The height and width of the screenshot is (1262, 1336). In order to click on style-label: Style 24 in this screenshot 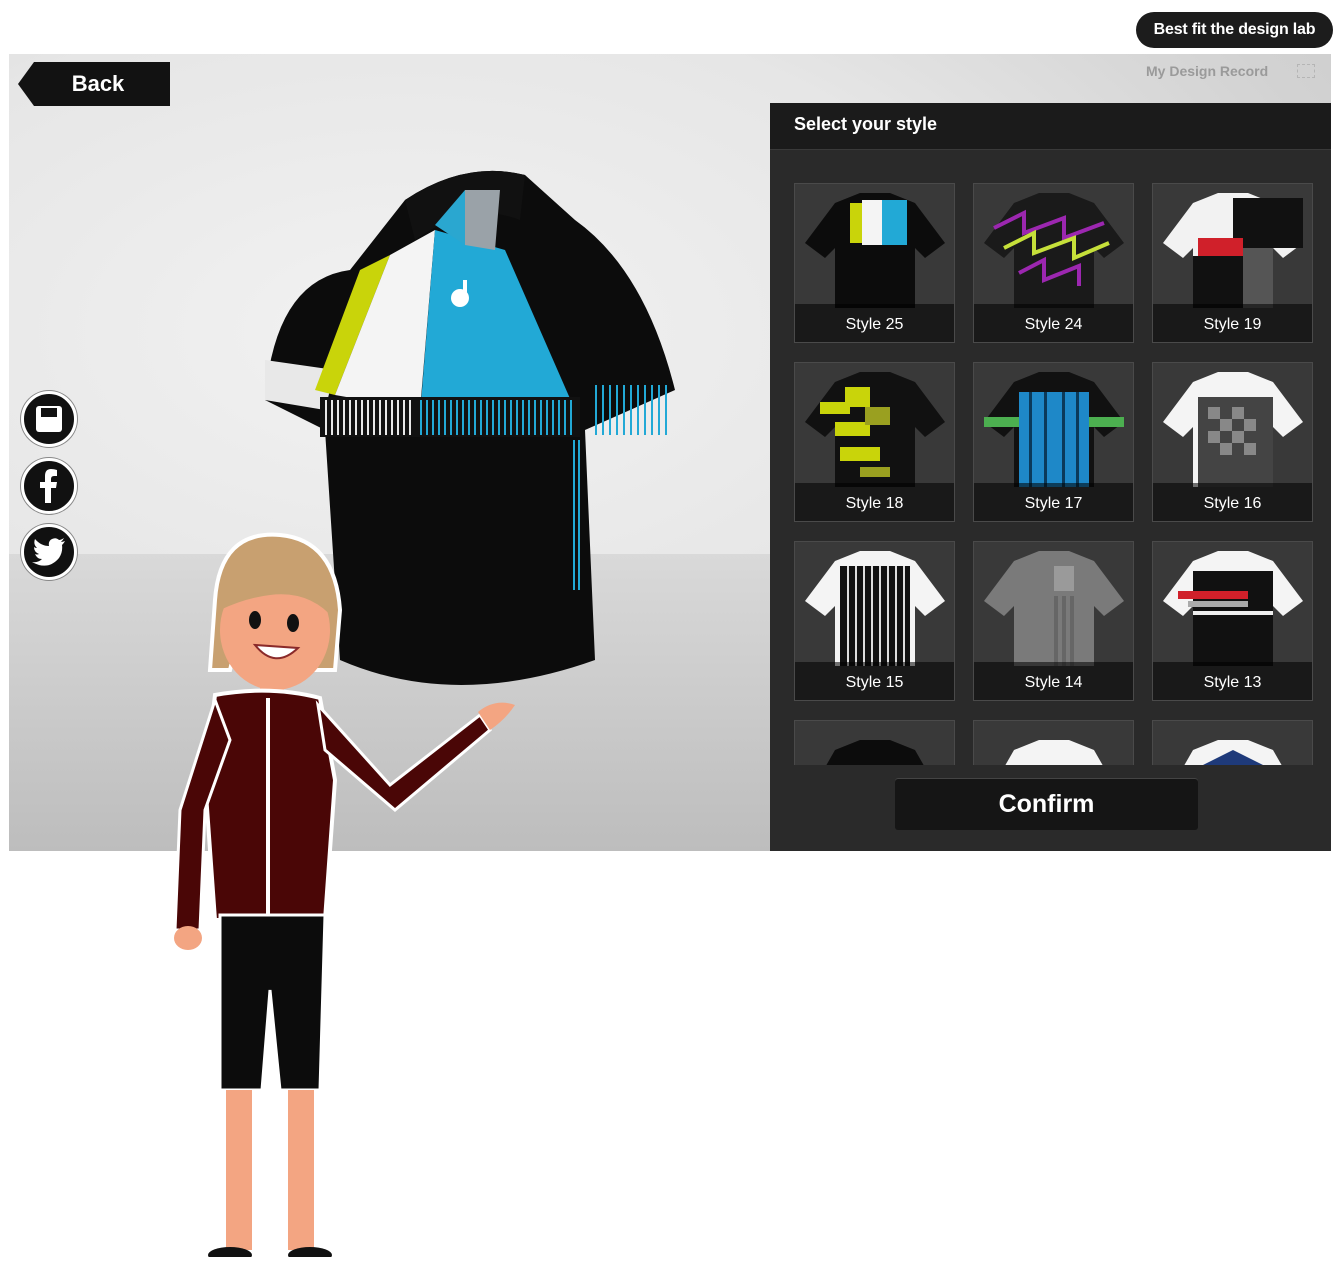, I will do `click(1053, 323)`.